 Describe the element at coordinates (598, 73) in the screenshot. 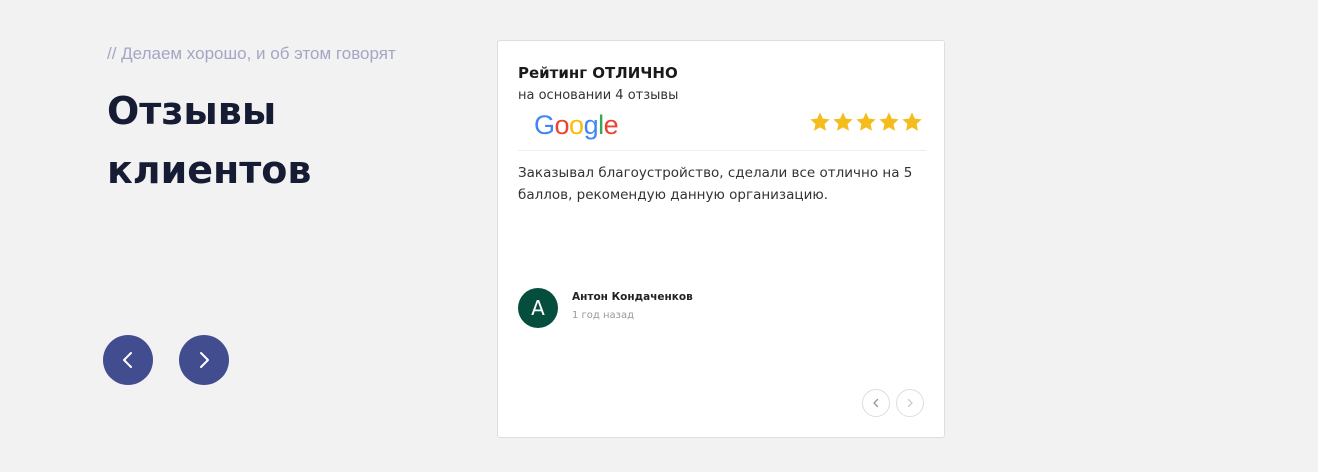

I see `rating-title: Рейтинг ОТЛИЧНО` at that location.